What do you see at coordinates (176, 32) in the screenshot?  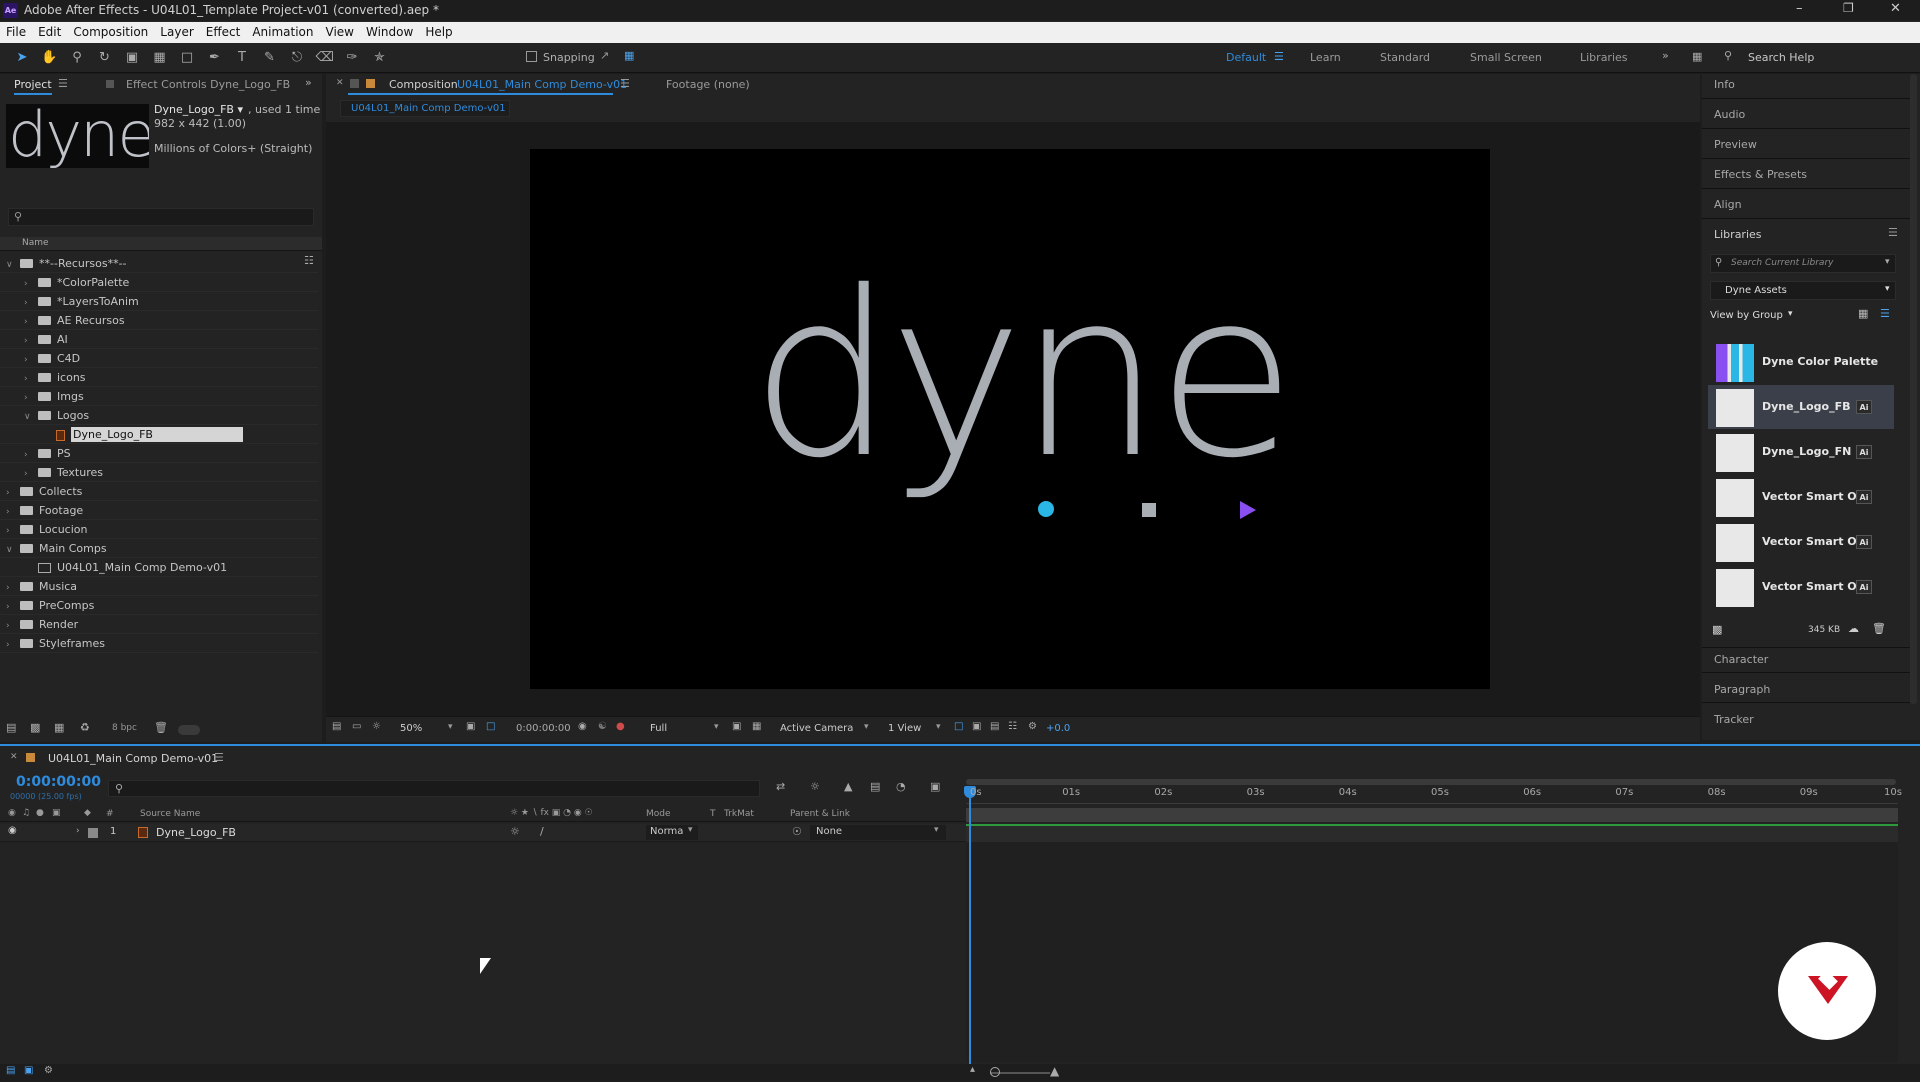 I see `menu-layer: Layer` at bounding box center [176, 32].